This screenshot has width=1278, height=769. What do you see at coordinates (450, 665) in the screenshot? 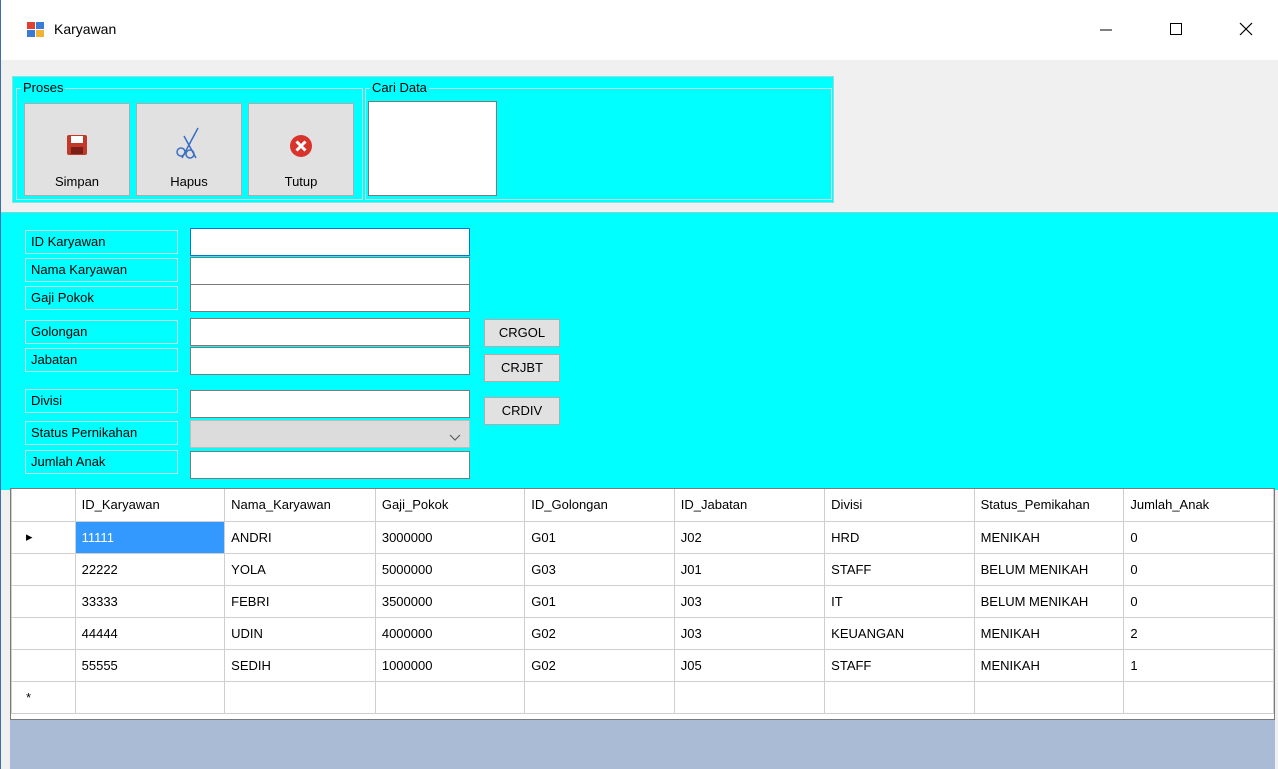
I see `grid-cell: 1000000` at bounding box center [450, 665].